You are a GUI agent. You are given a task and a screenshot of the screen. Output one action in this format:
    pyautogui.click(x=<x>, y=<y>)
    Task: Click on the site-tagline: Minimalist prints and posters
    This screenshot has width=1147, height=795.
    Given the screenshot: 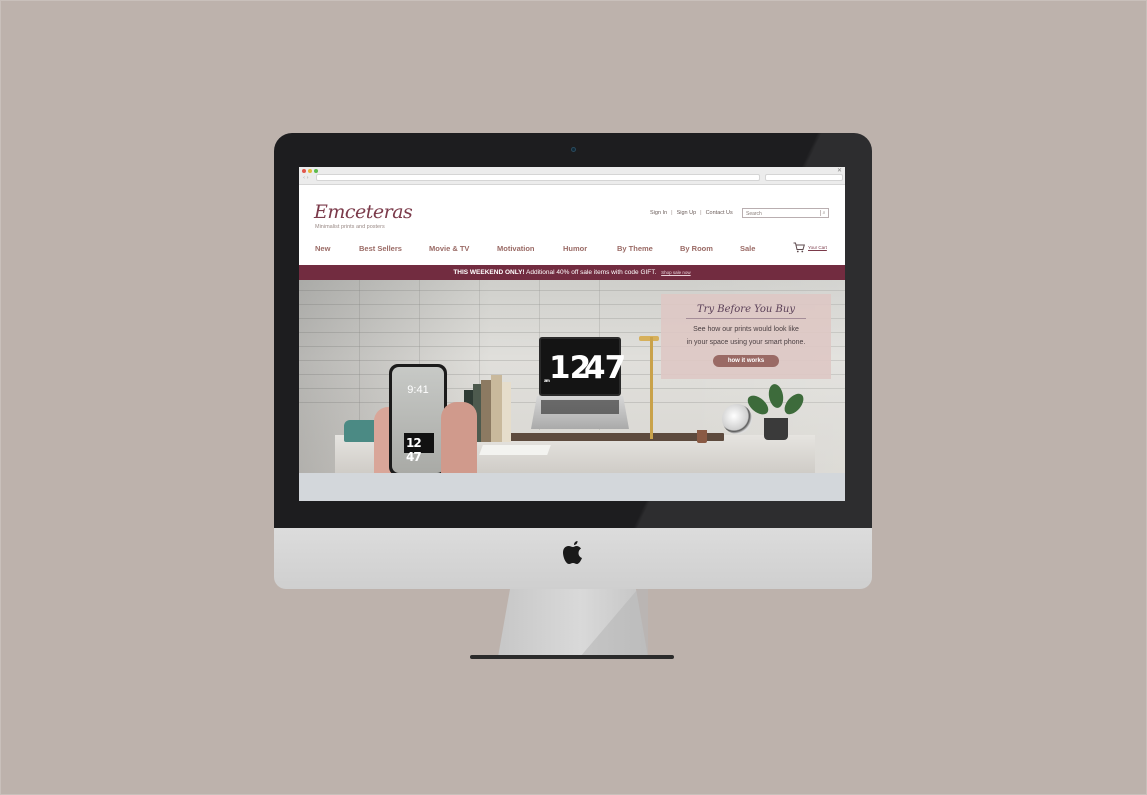 What is the action you would take?
    pyautogui.click(x=350, y=227)
    